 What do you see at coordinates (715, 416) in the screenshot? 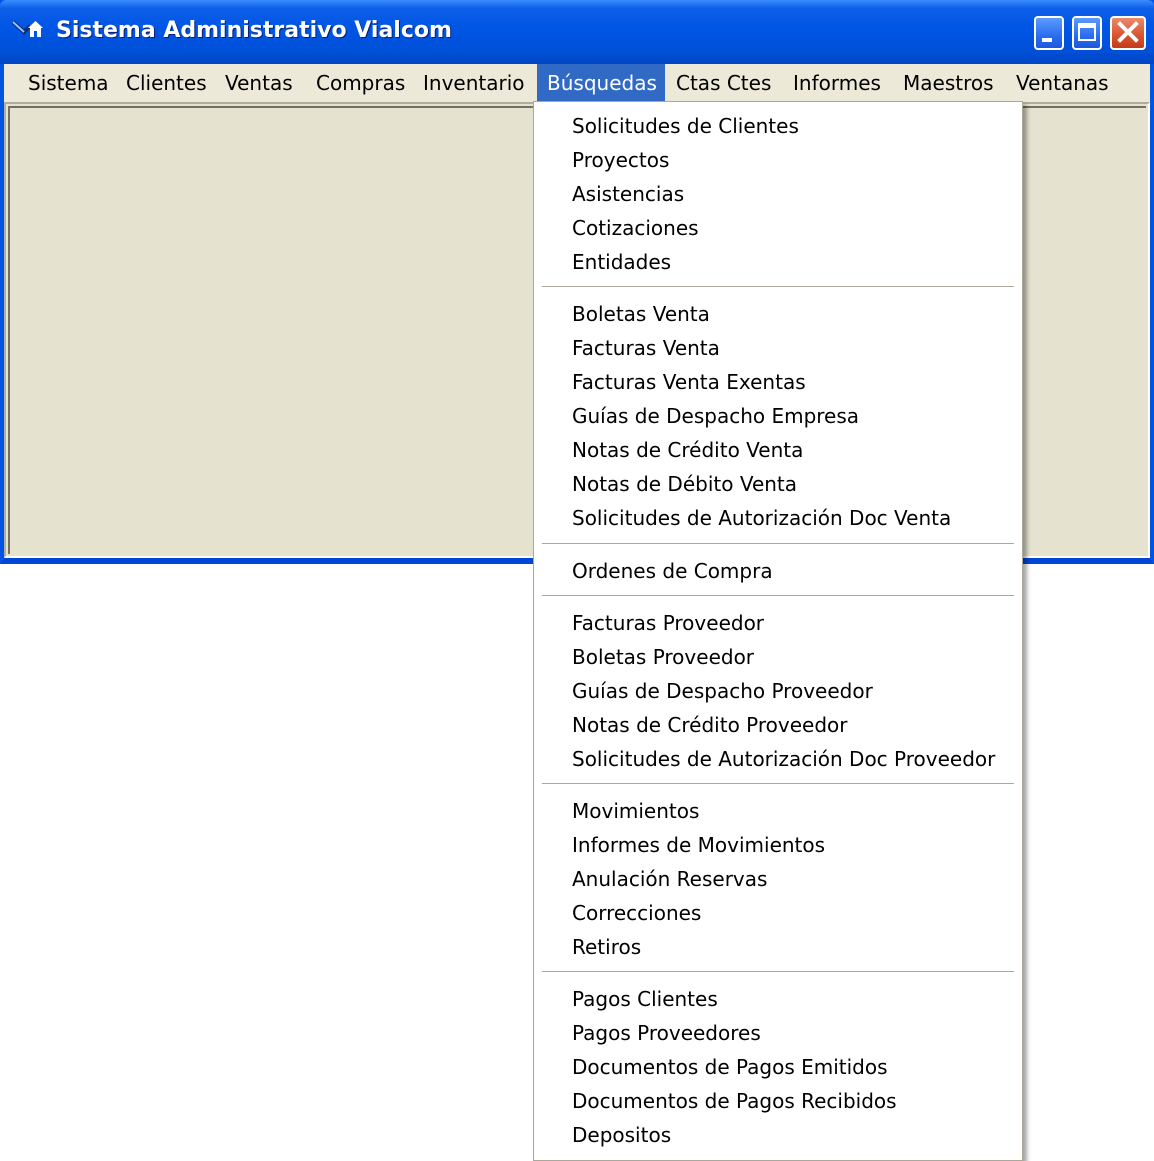
I see `menu-item-guias-despacho-empresa: Guías de Despacho Empresa` at bounding box center [715, 416].